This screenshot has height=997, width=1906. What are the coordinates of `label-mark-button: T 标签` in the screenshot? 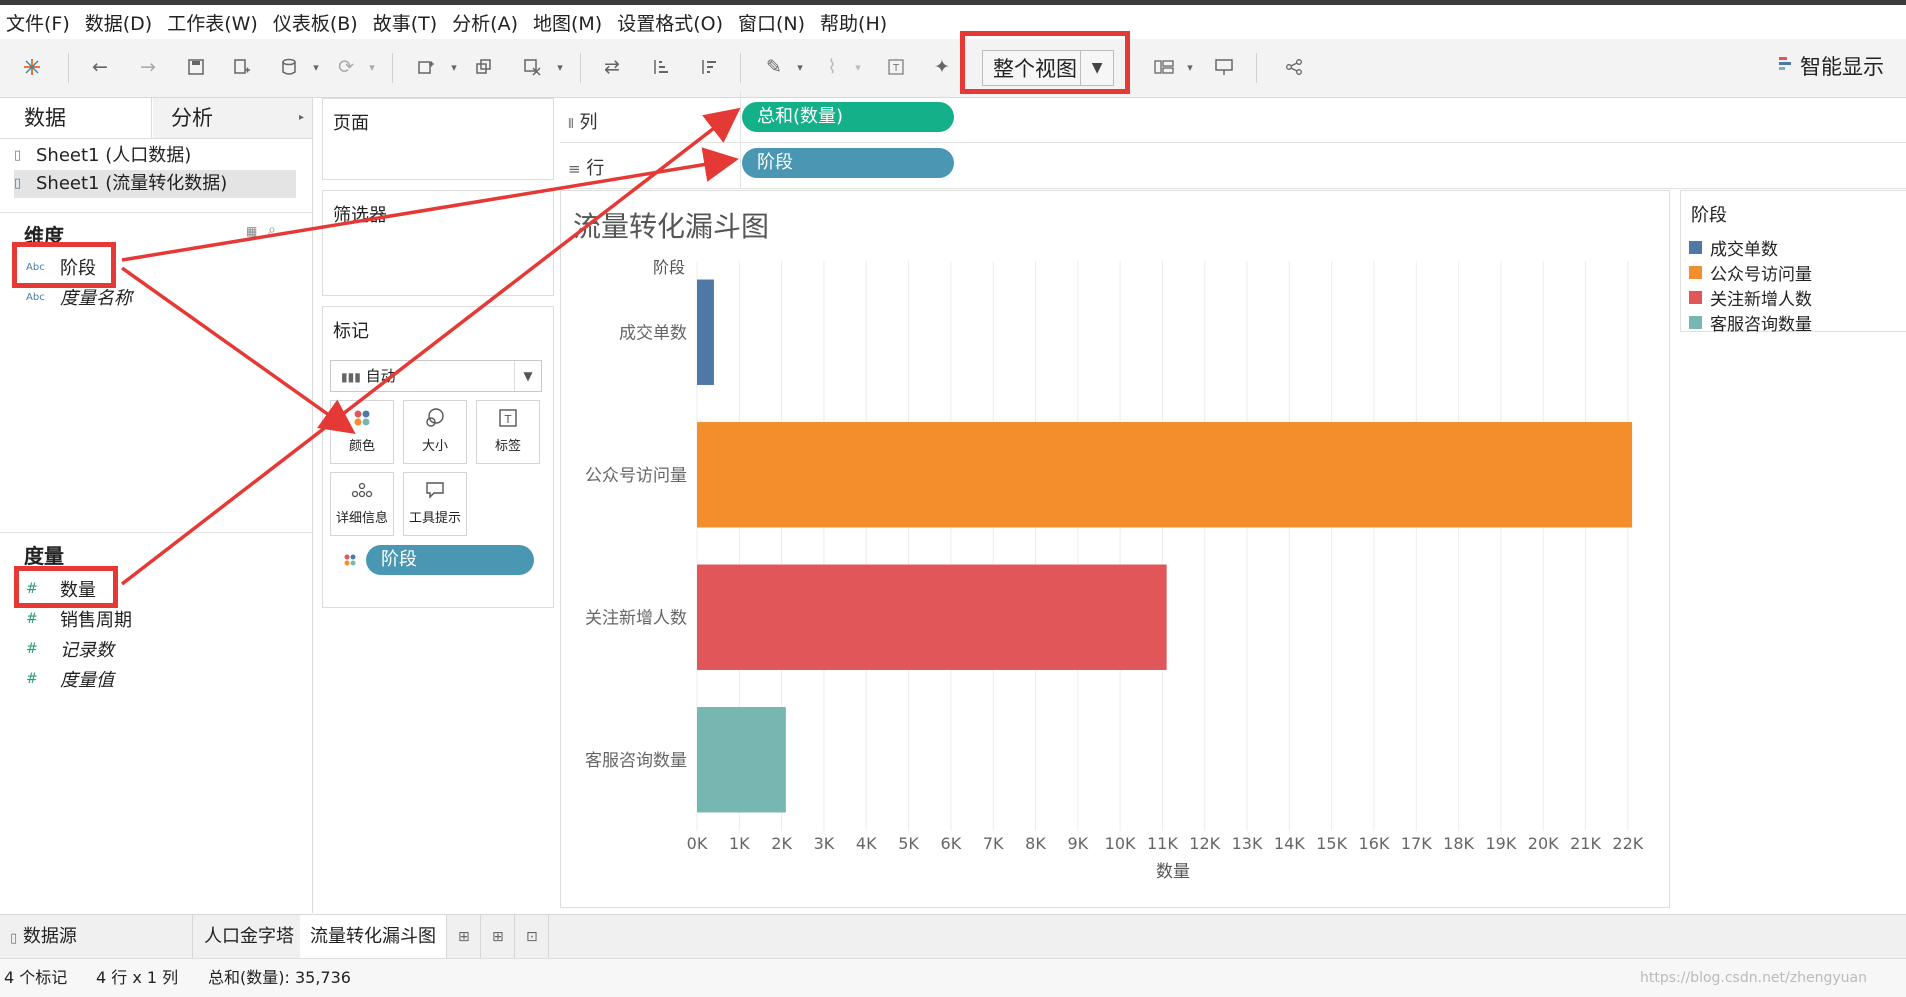 It's located at (508, 432).